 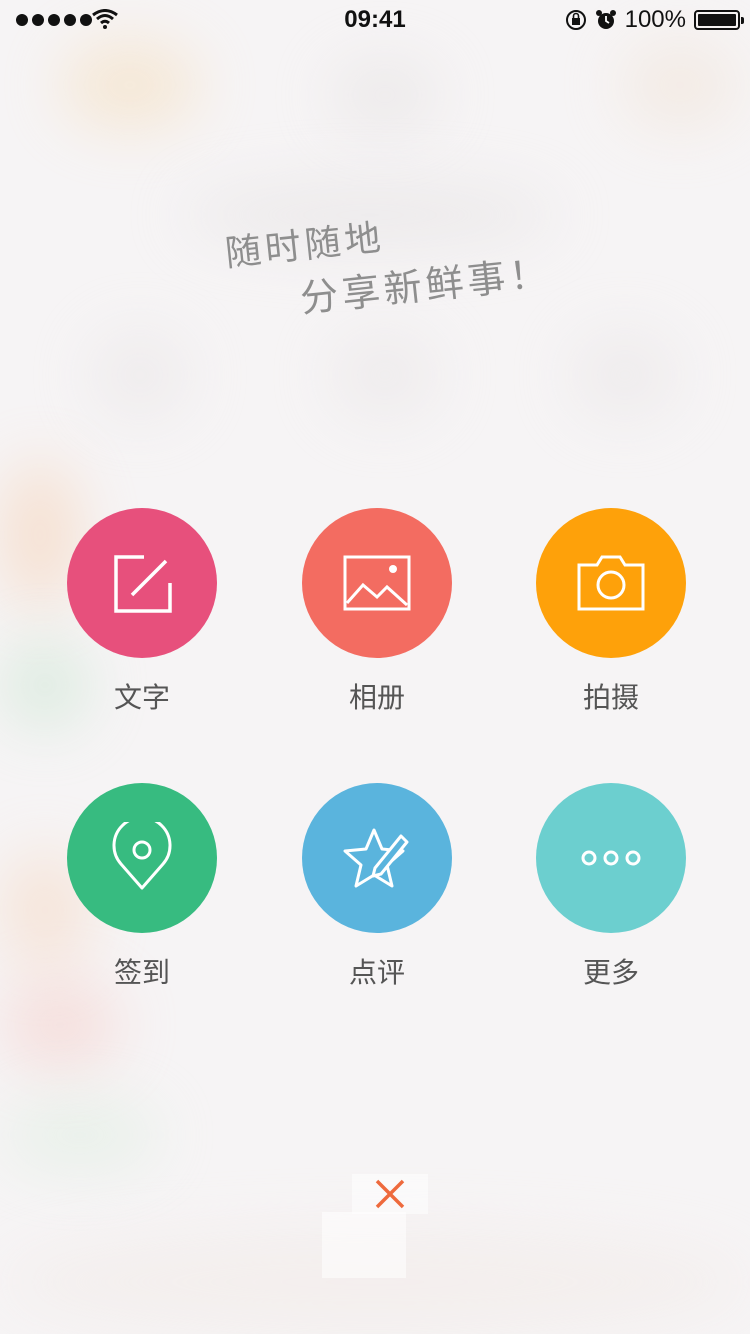 I want to click on action-label: 更多, so click(x=610, y=972).